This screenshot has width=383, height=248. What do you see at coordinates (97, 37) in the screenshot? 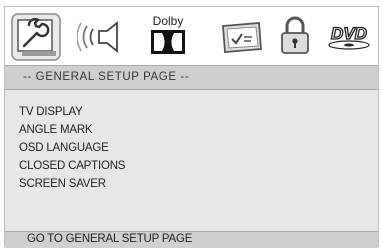
I see `speaker-audio-icon` at bounding box center [97, 37].